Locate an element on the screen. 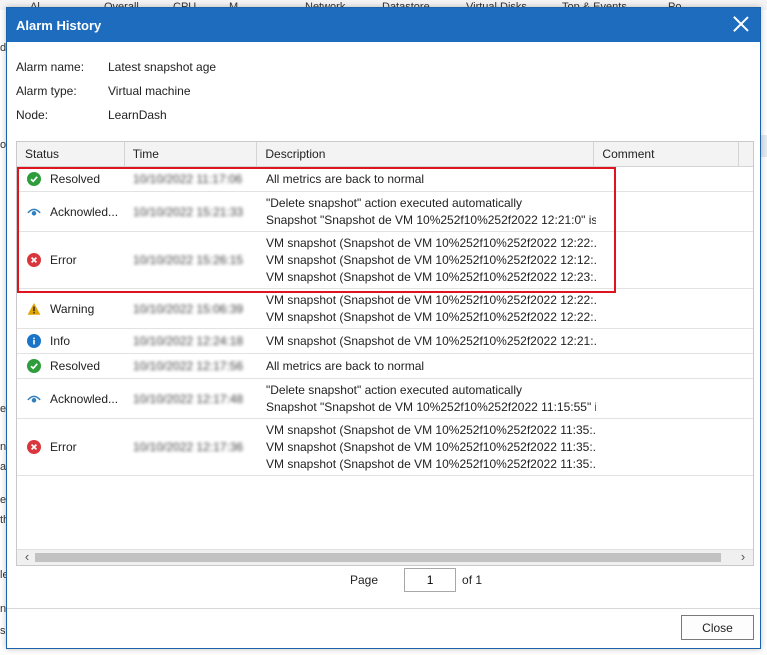  time-value: 10/10/2022 11:17:06 is located at coordinates (188, 179).